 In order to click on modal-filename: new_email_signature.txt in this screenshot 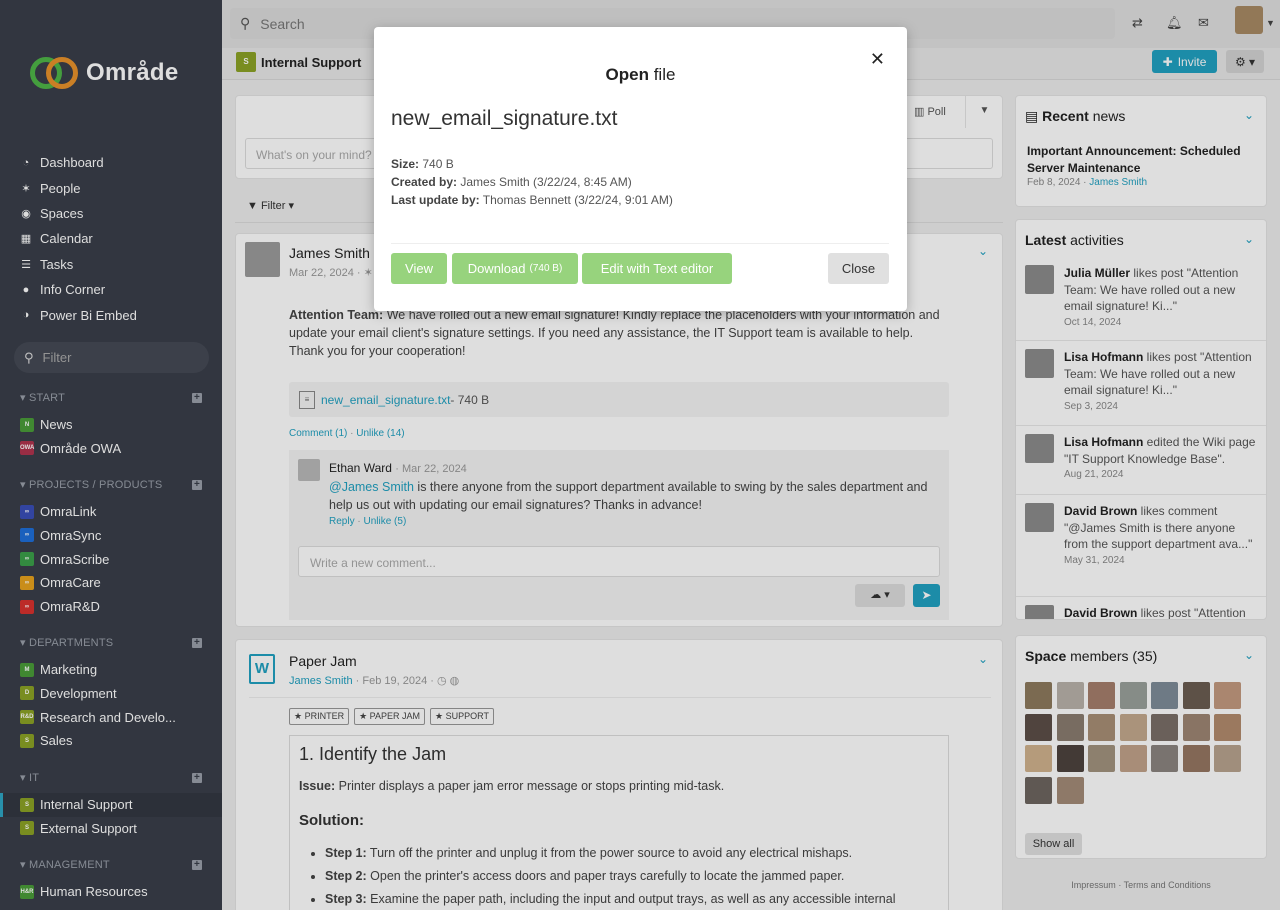, I will do `click(504, 118)`.